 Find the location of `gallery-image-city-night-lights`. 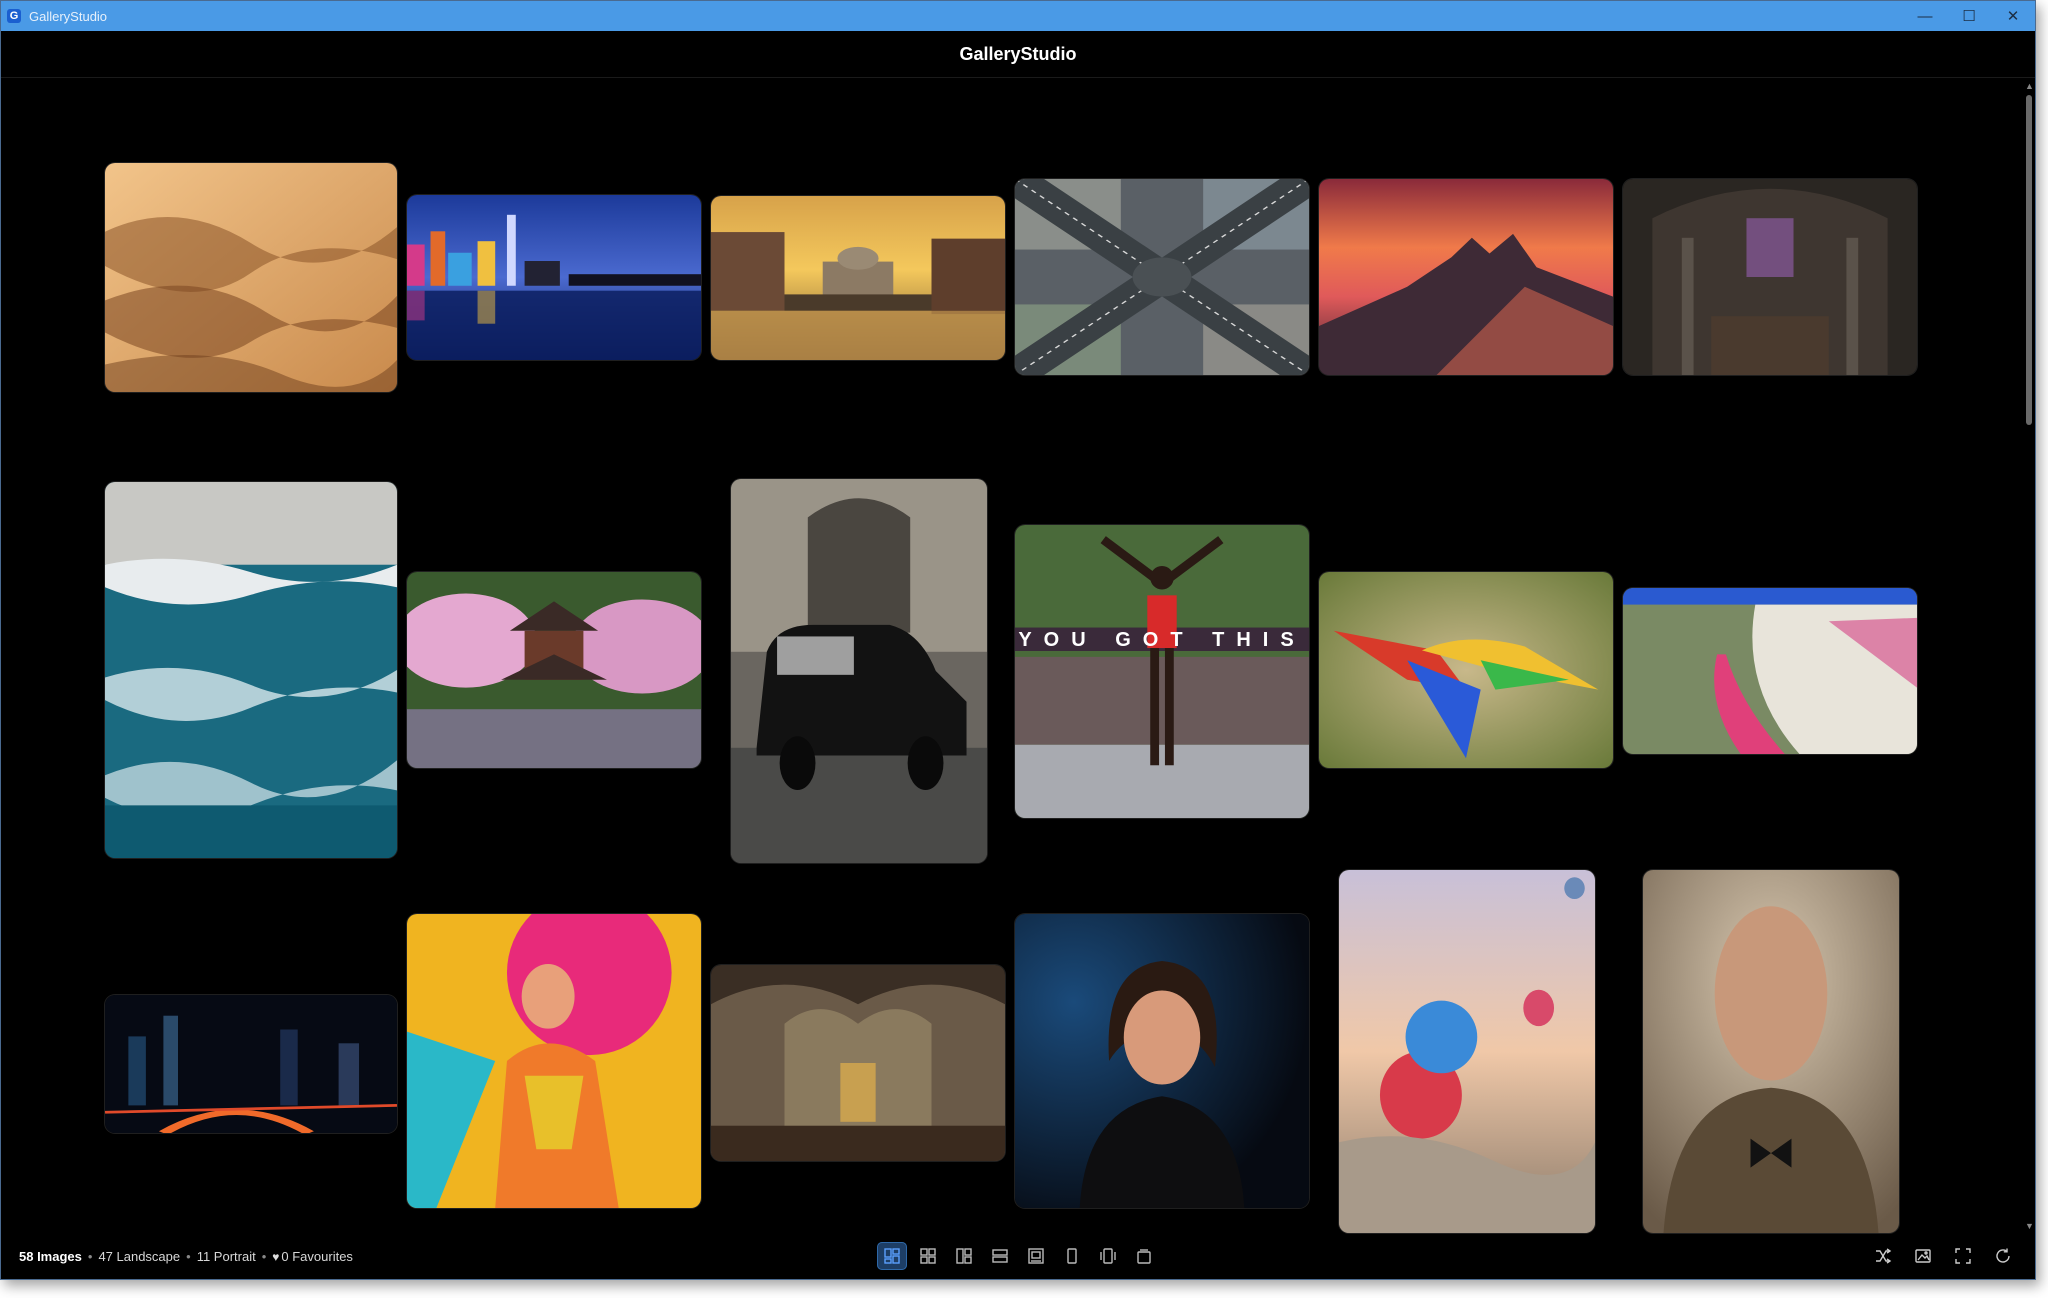

gallery-image-city-night-lights is located at coordinates (251, 1064).